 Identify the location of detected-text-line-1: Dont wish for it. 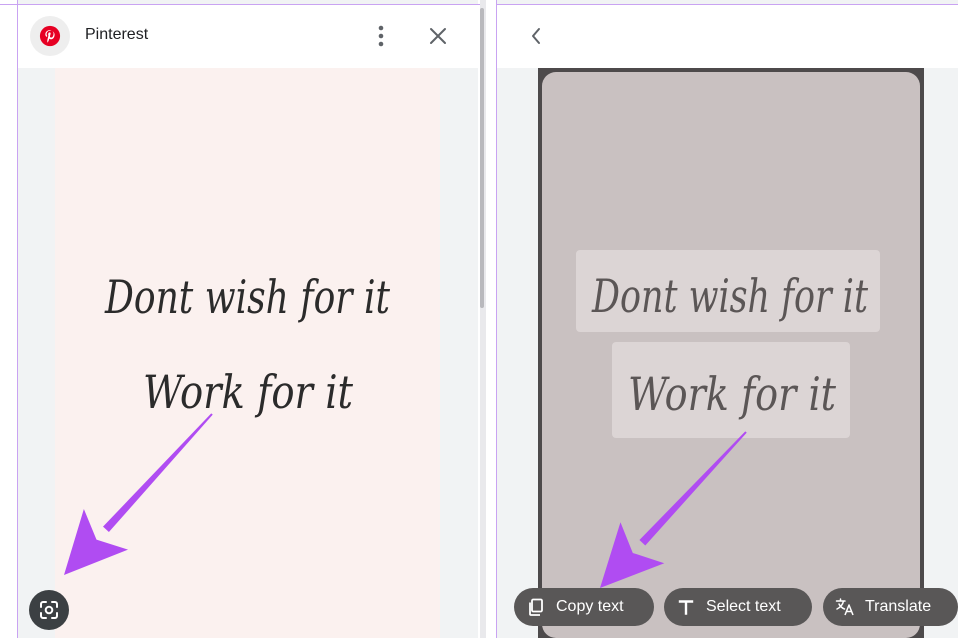
(729, 296).